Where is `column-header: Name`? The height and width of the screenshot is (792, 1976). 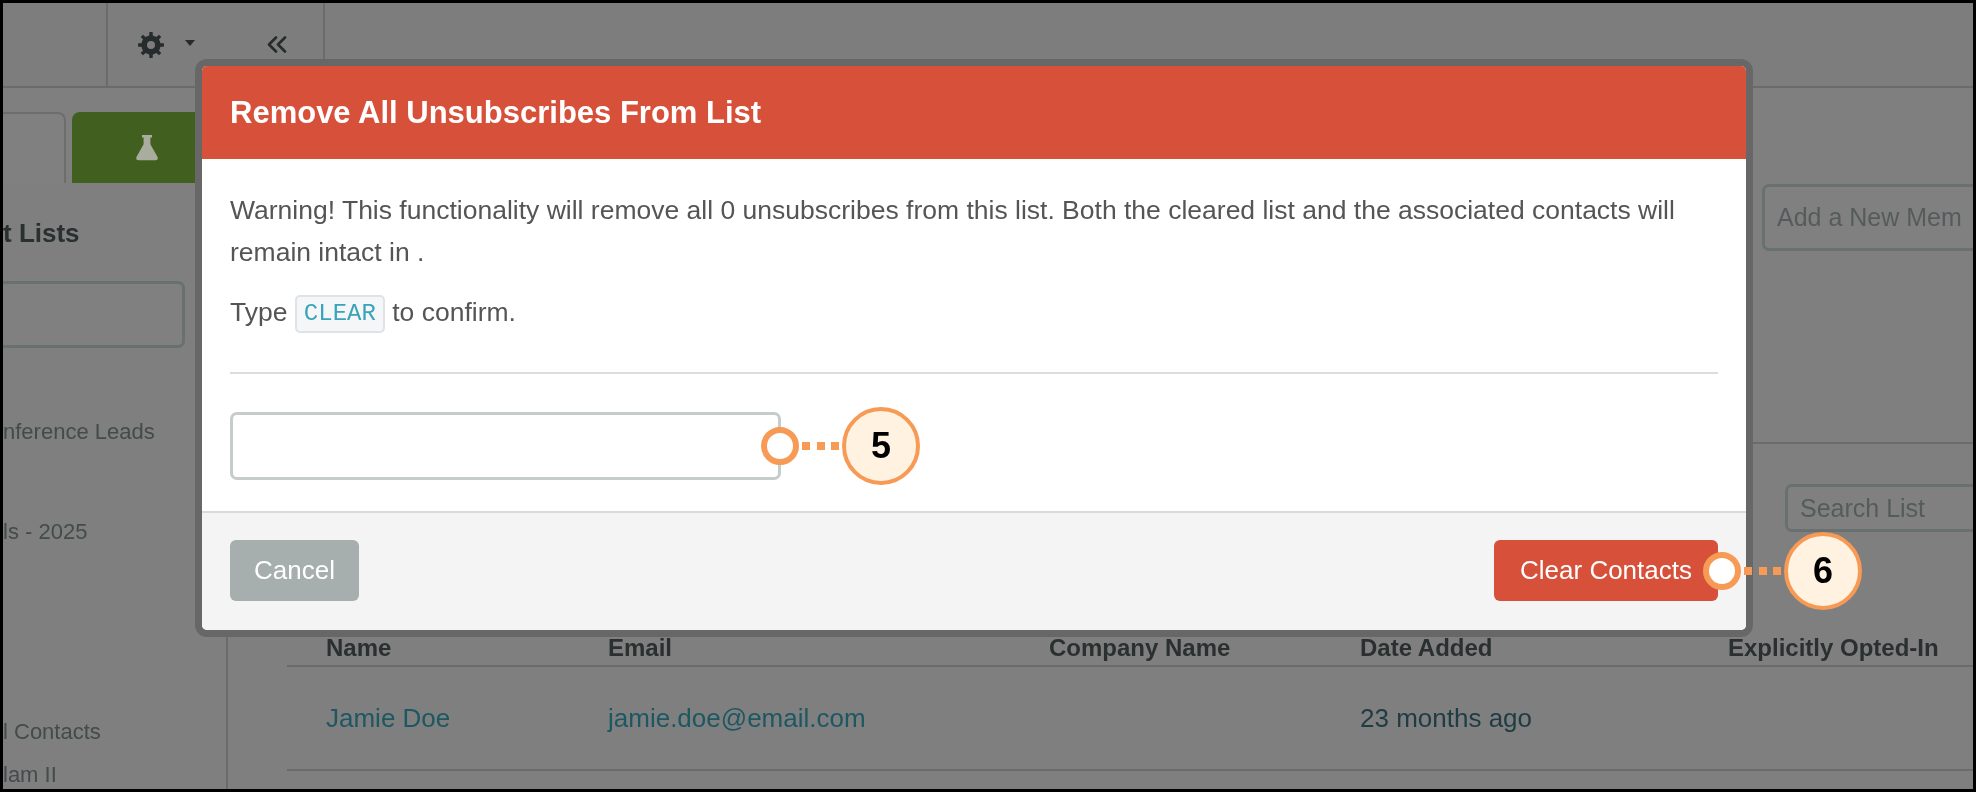
column-header: Name is located at coordinates (359, 648).